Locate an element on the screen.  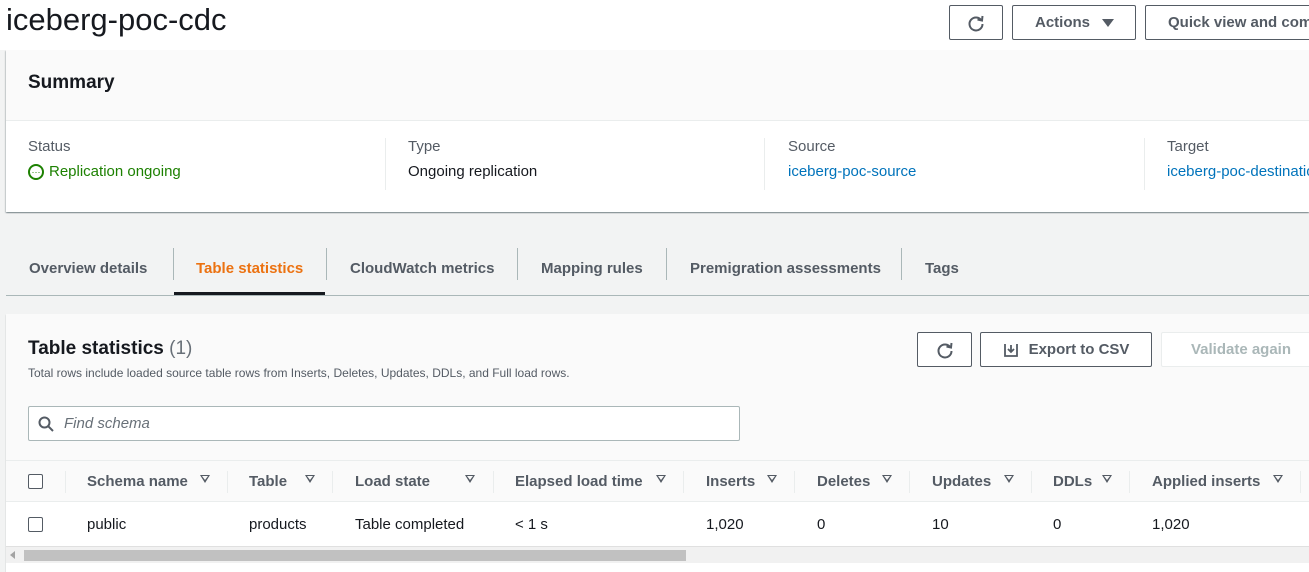
panel-title: Table statistics (1) is located at coordinates (110, 349).